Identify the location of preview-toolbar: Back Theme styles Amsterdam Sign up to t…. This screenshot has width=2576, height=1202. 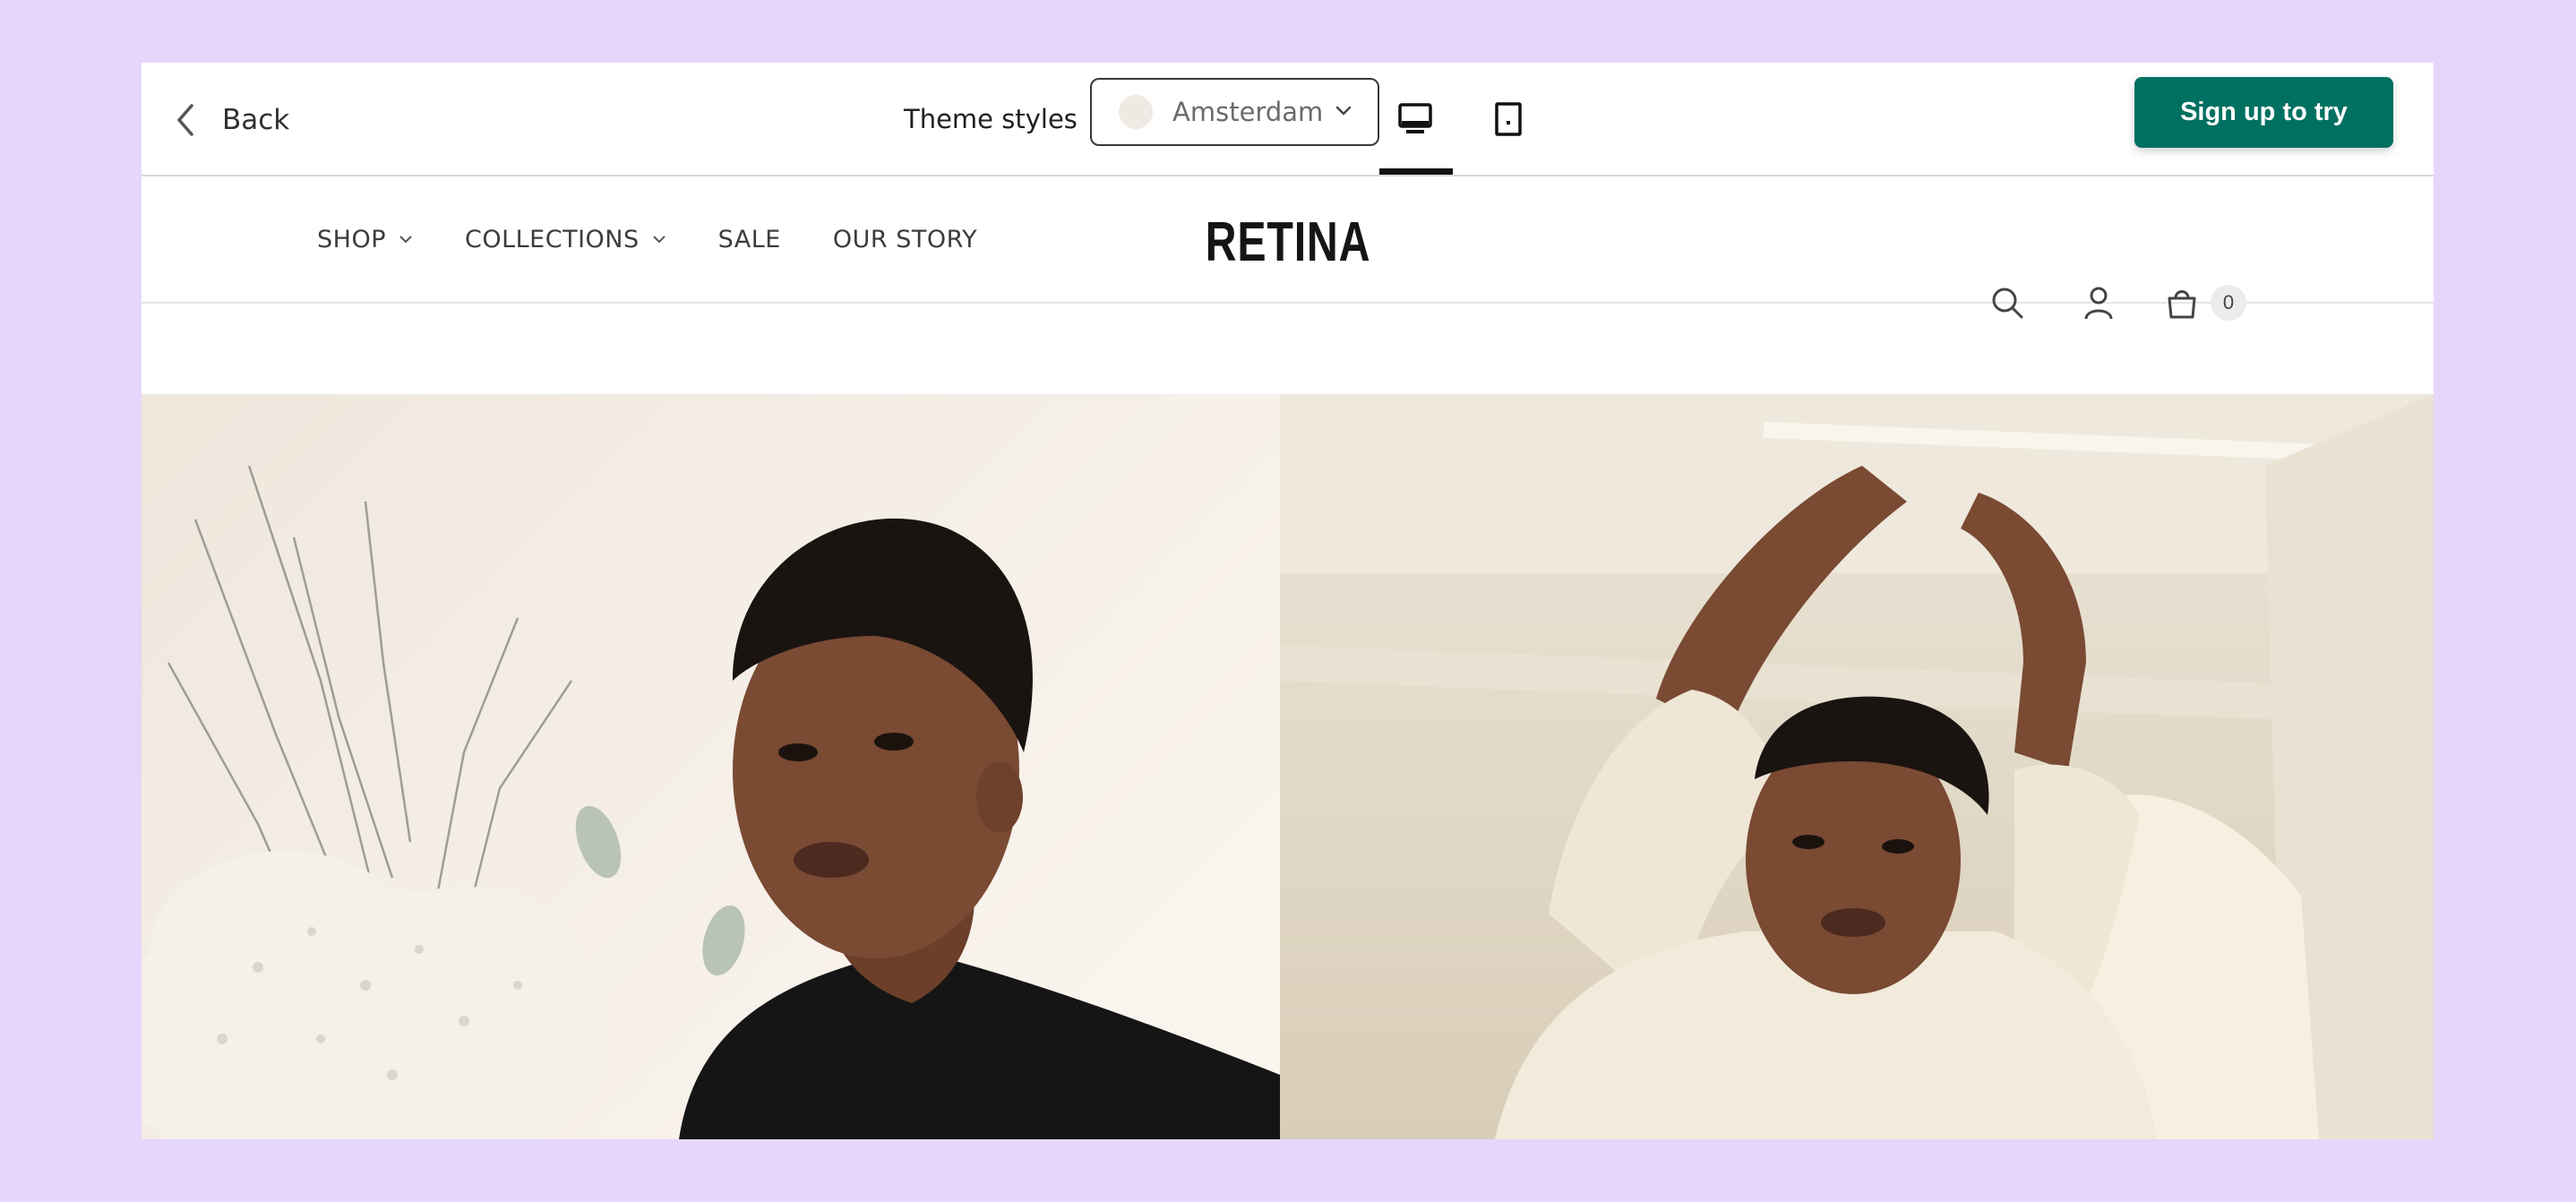
(1288, 119).